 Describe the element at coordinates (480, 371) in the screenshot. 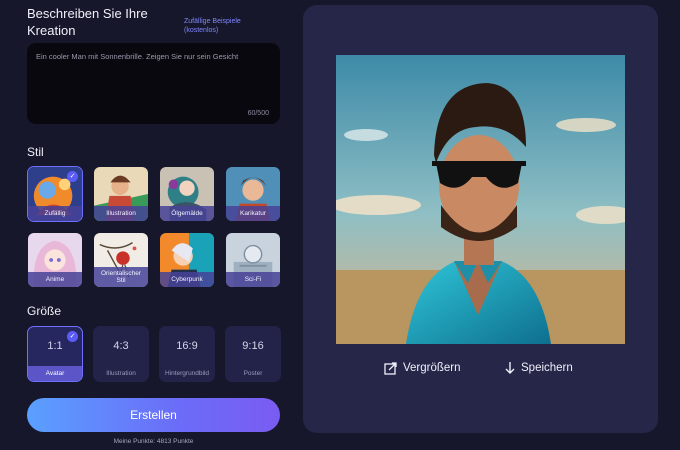

I see `preview-actions: Vergrößern Speichern` at that location.